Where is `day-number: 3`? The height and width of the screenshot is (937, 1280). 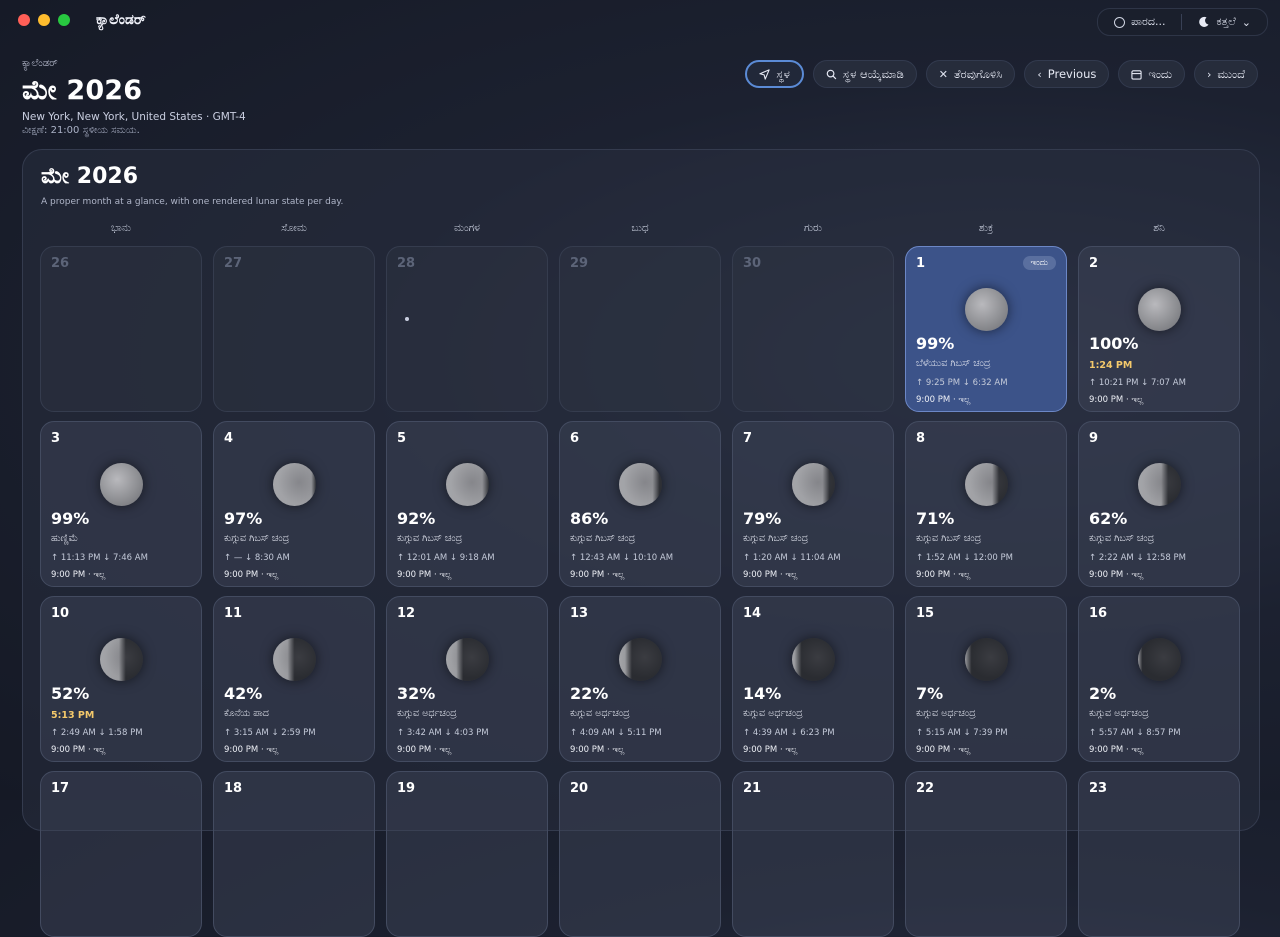 day-number: 3 is located at coordinates (56, 438).